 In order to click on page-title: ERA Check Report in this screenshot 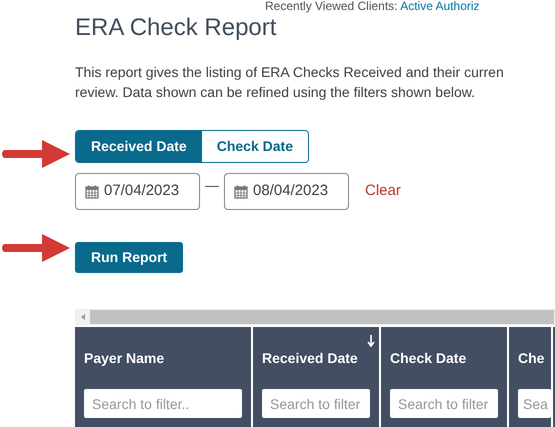, I will do `click(176, 28)`.